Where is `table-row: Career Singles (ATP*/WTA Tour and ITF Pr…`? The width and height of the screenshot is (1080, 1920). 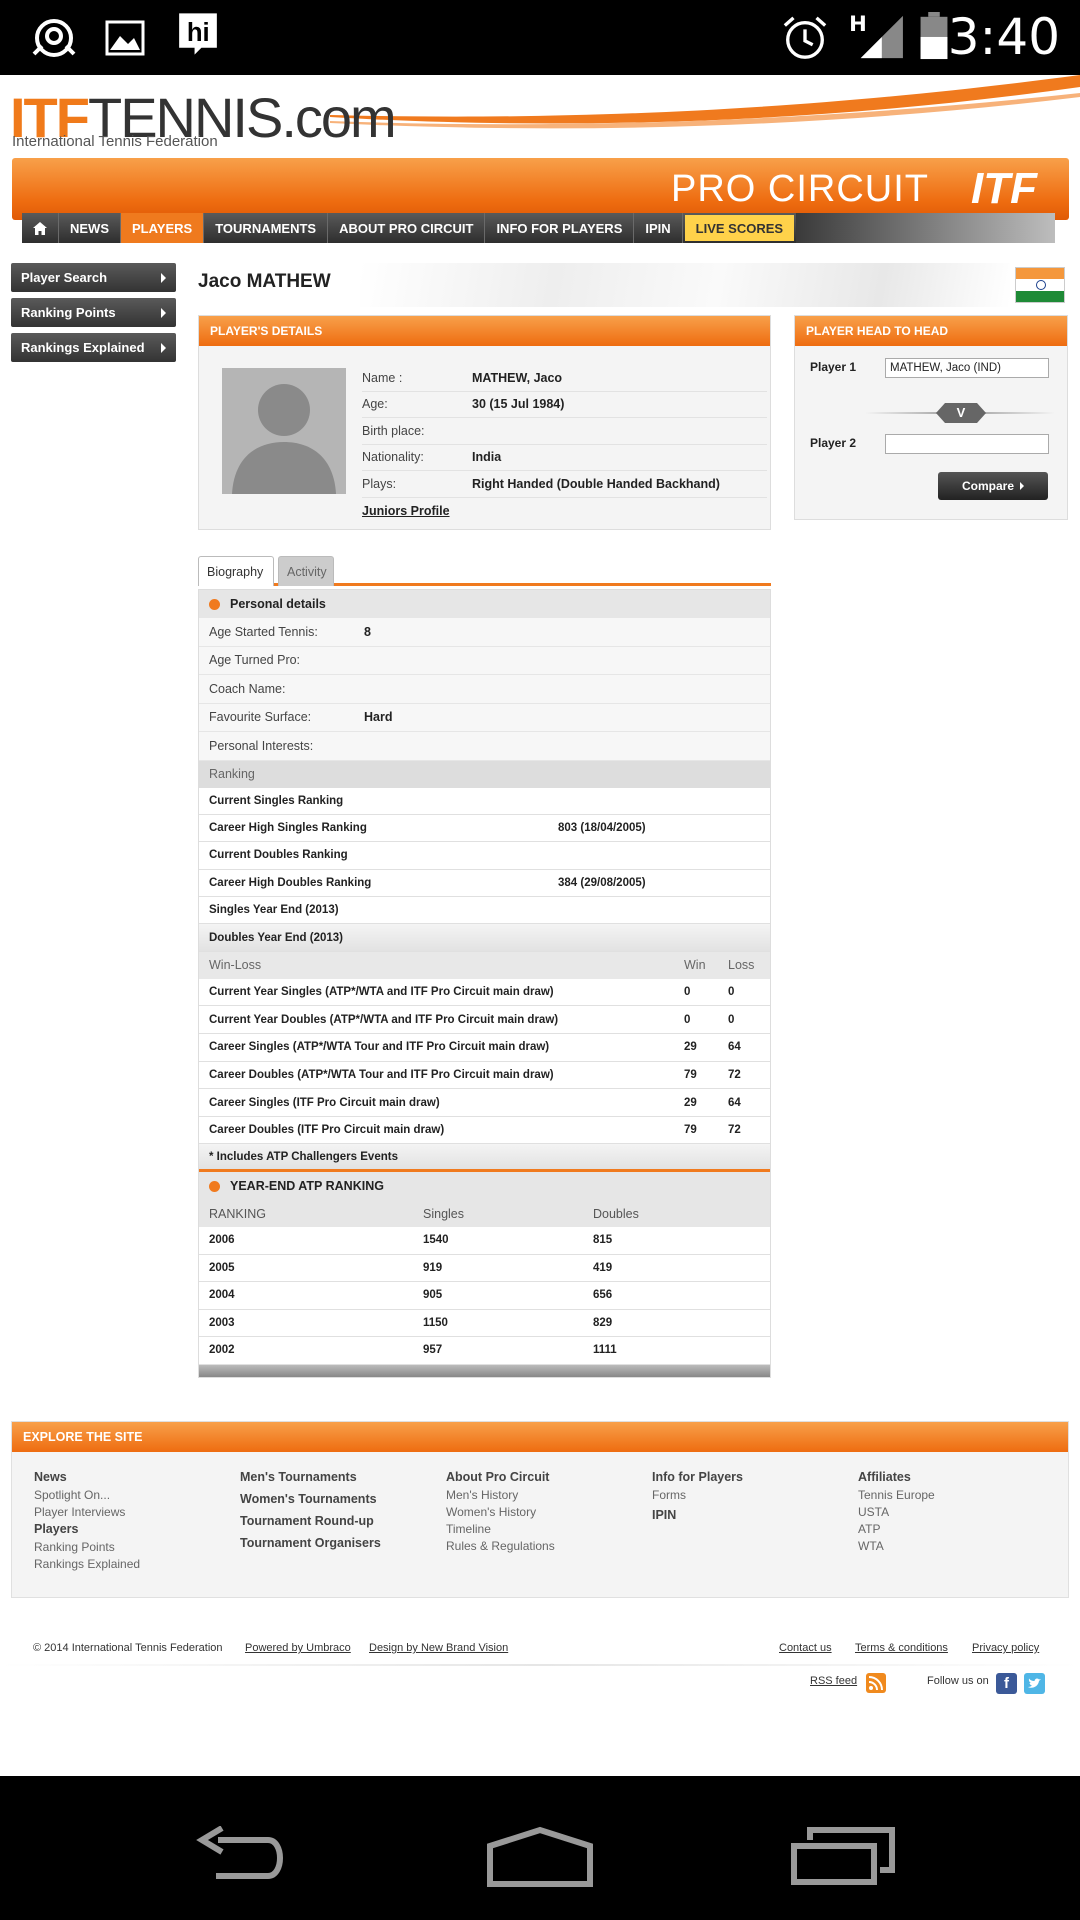 table-row: Career Singles (ATP*/WTA Tour and ITF Pr… is located at coordinates (484, 1048).